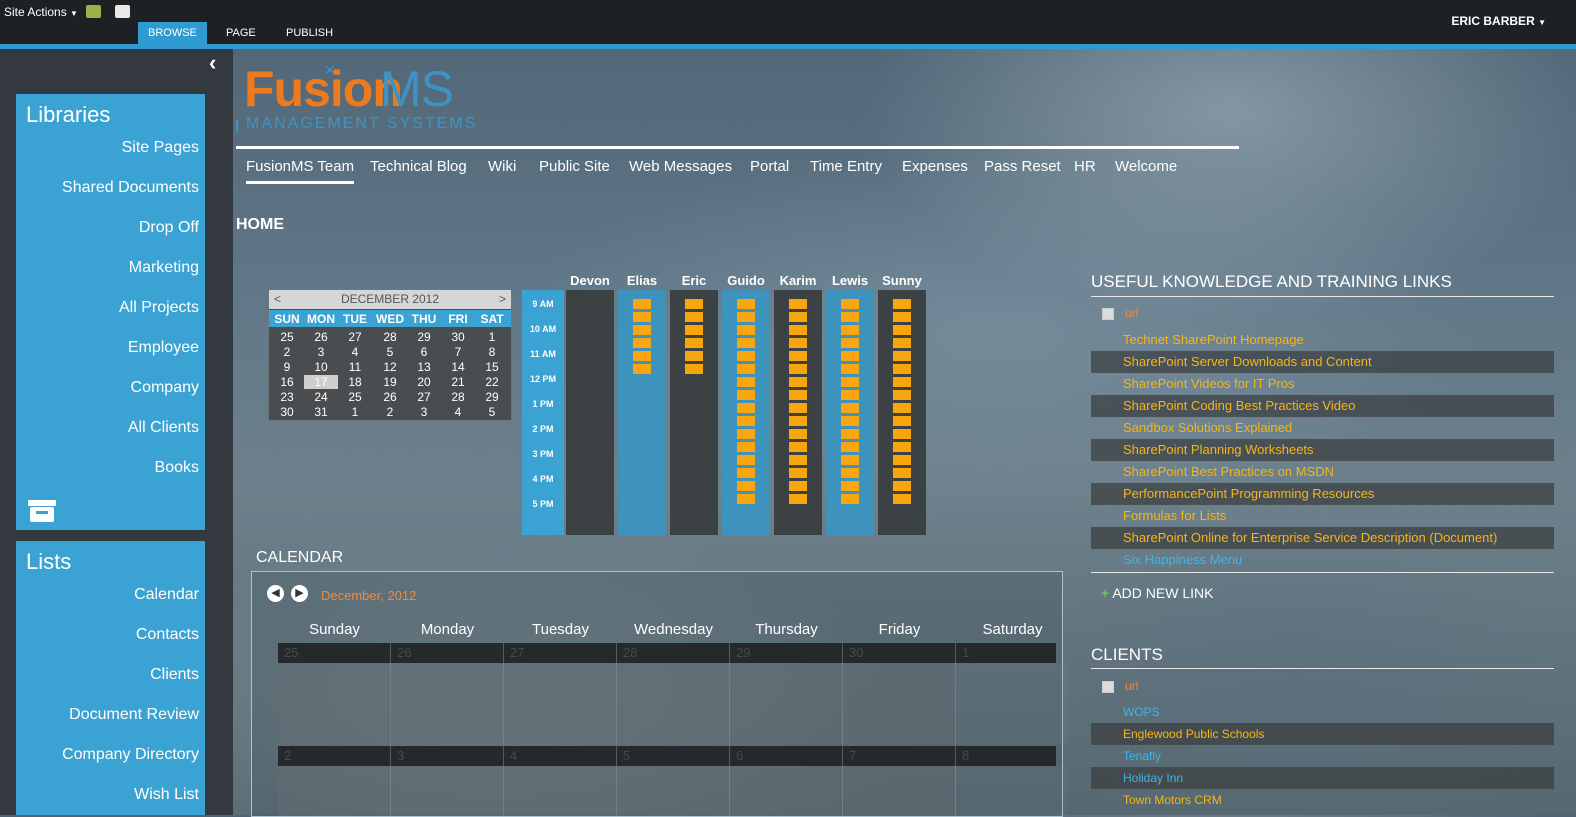  What do you see at coordinates (355, 337) in the screenshot?
I see `mini-calendar-day: 27` at bounding box center [355, 337].